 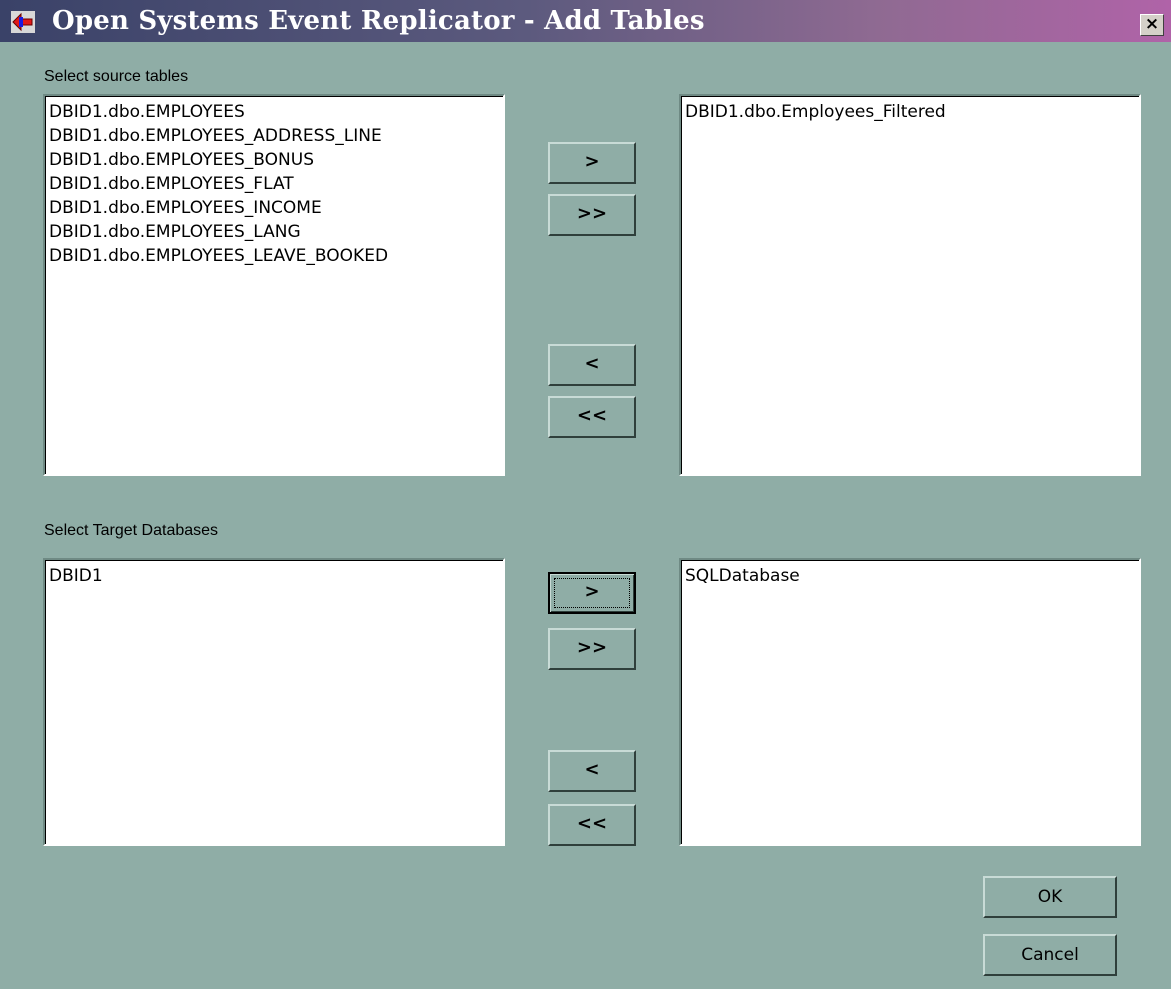 What do you see at coordinates (276, 112) in the screenshot?
I see `list-item: DBID1.dbo.EMPLOYEES` at bounding box center [276, 112].